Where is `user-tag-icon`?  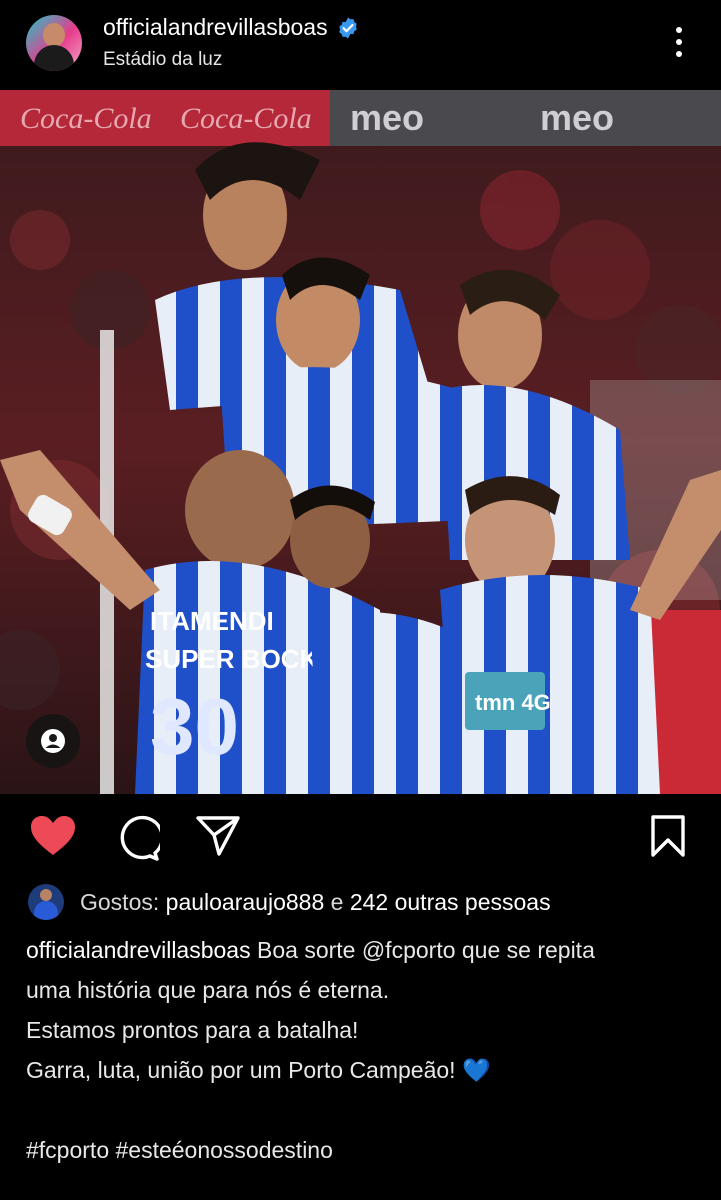
user-tag-icon is located at coordinates (53, 741).